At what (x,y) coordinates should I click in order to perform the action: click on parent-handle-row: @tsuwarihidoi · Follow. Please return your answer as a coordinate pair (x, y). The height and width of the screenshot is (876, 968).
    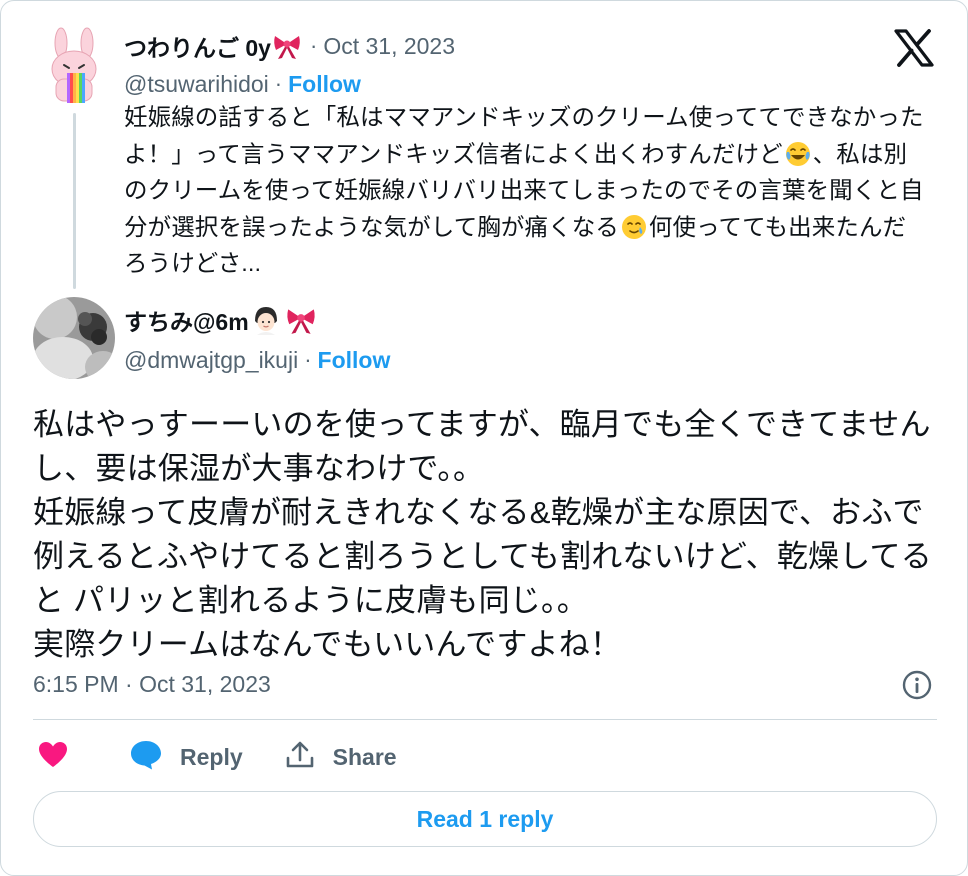
    Looking at the image, I should click on (242, 84).